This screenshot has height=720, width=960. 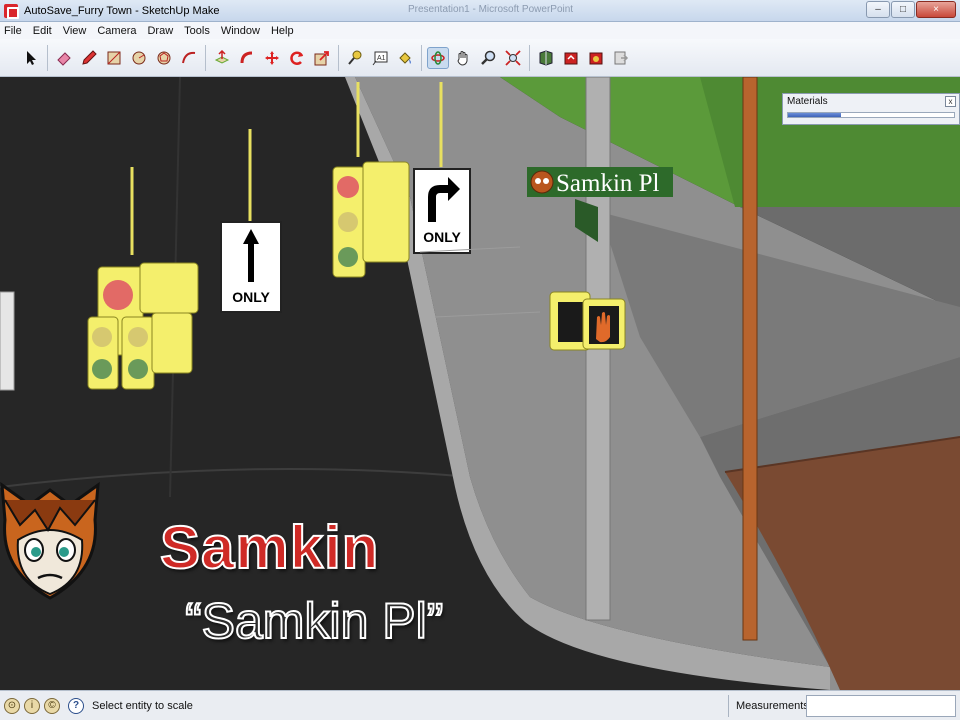 I want to click on menu-window: Window, so click(x=240, y=31).